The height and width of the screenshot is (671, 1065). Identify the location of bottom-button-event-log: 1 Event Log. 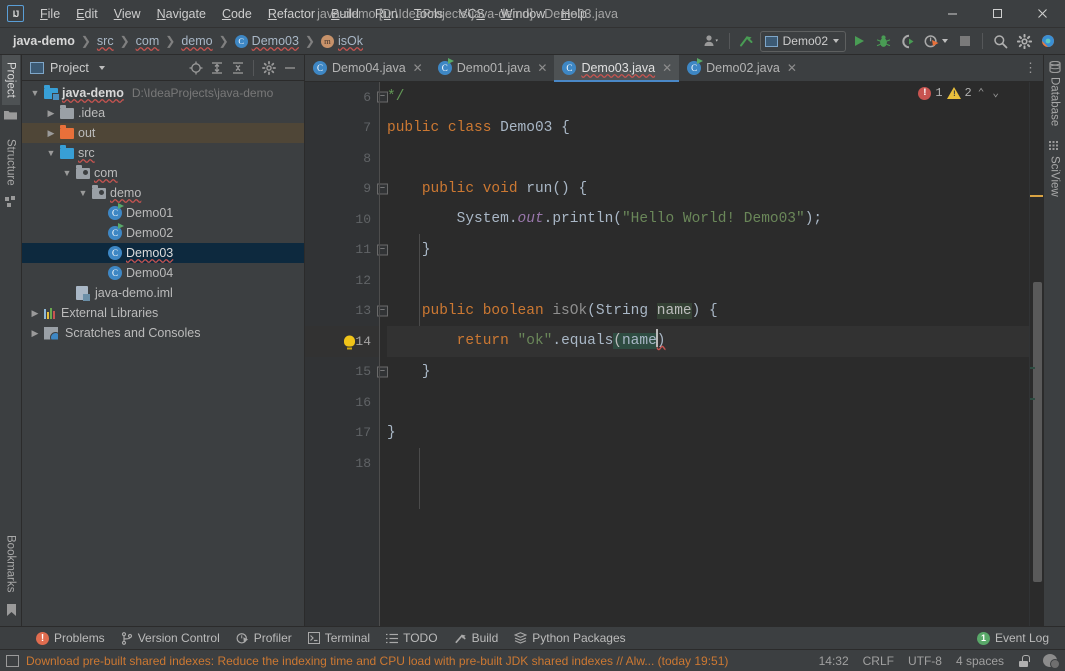
(1013, 638).